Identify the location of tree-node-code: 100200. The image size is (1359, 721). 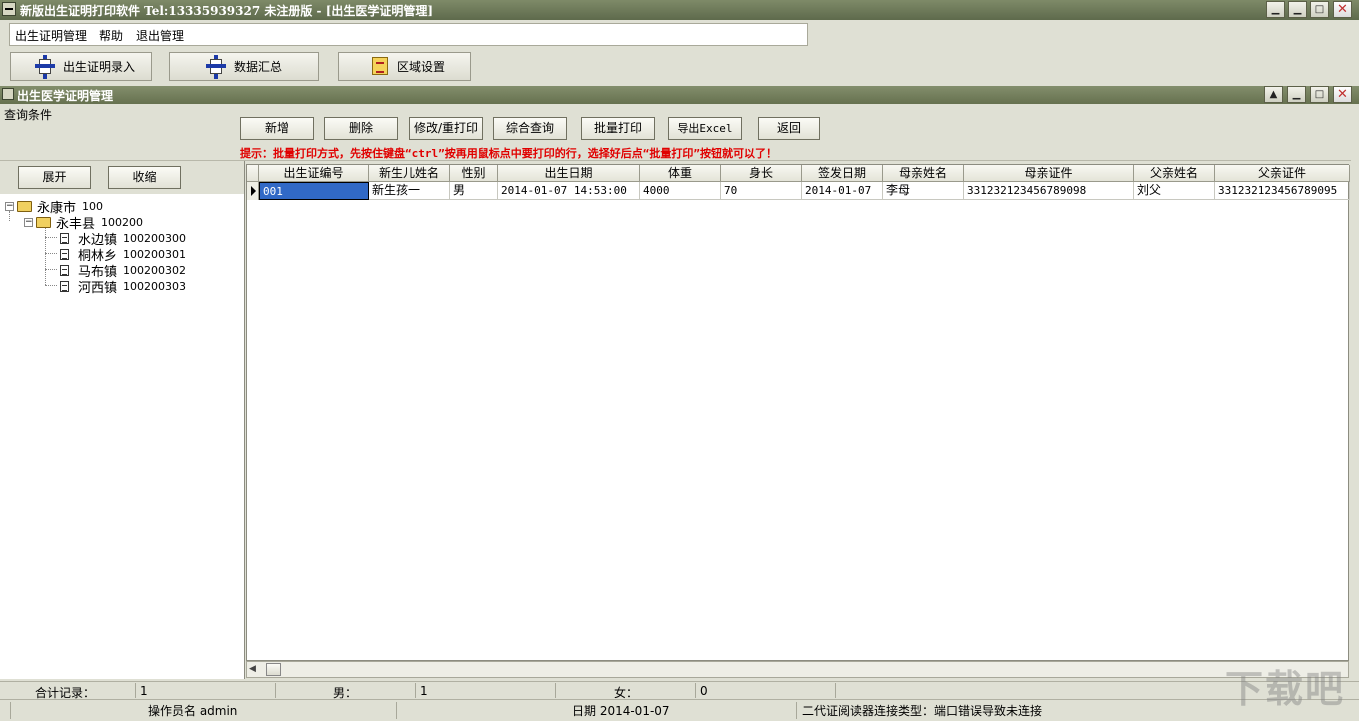
(122, 222).